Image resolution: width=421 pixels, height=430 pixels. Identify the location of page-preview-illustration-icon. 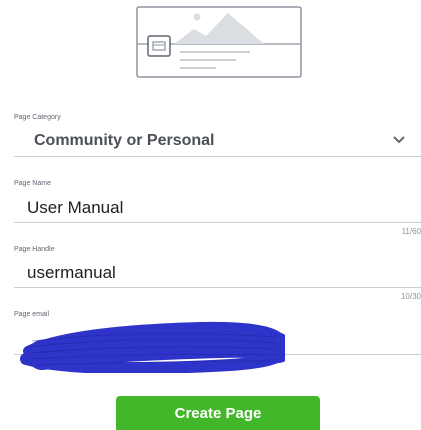
(219, 42).